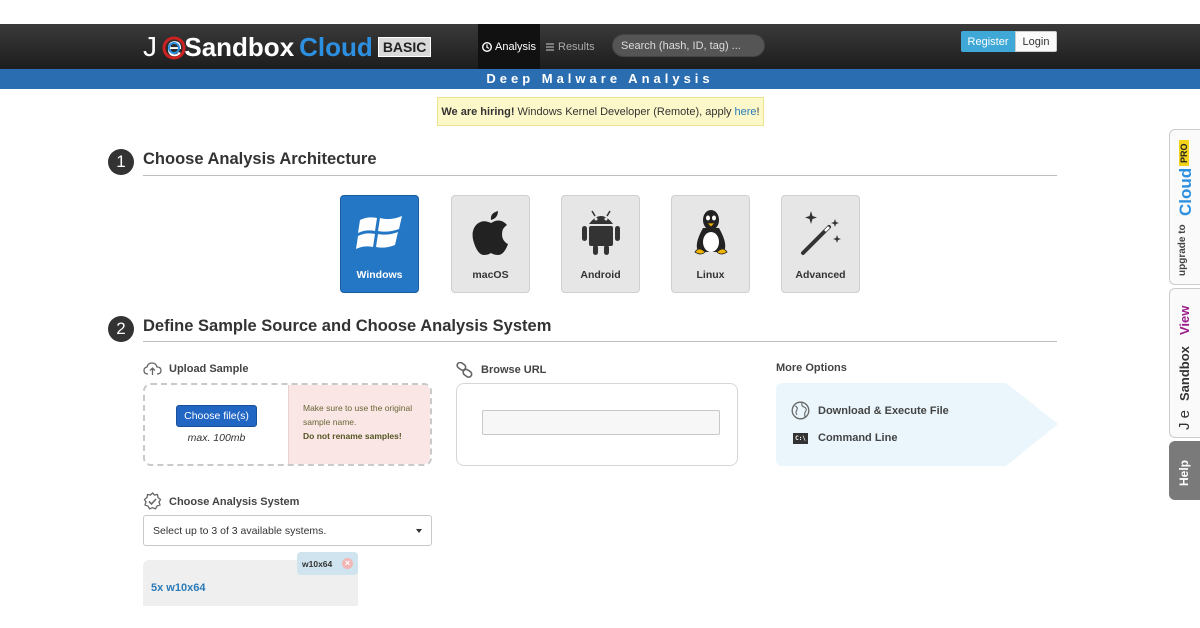  Describe the element at coordinates (514, 370) in the screenshot. I see `browse-url-label: Browse URL` at that location.